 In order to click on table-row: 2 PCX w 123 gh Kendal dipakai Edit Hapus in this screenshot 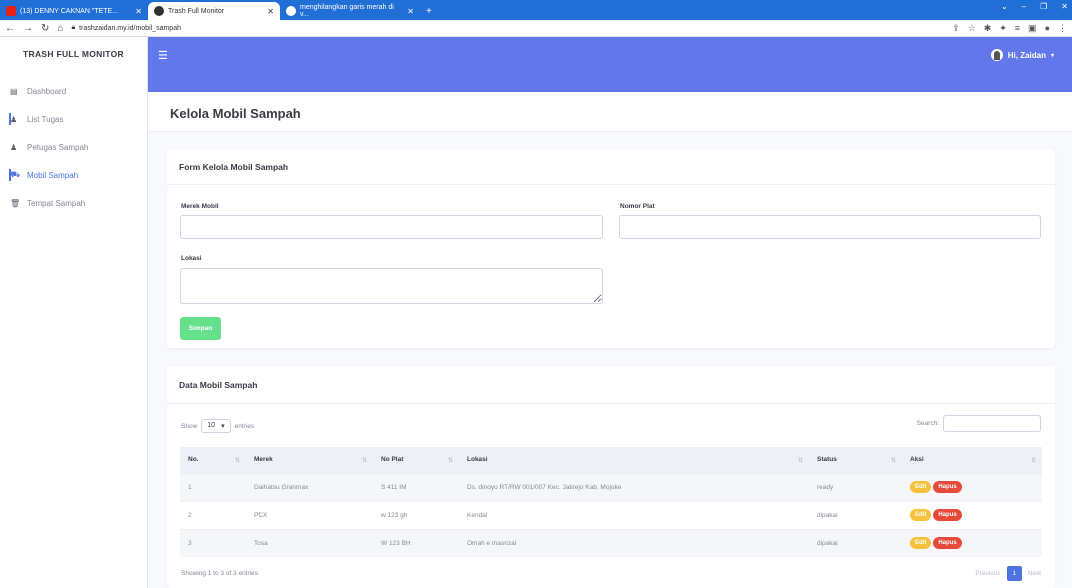, I will do `click(611, 514)`.